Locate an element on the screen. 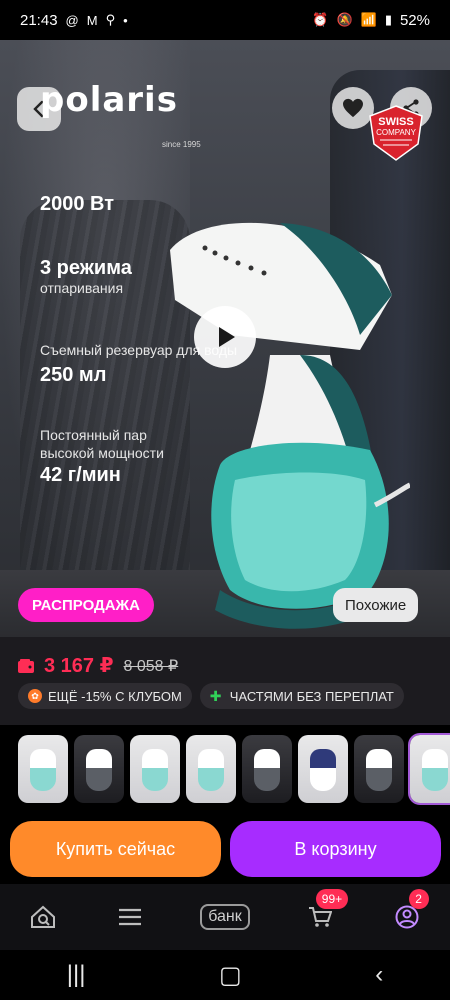 The image size is (450, 1000). spec-power: 2000 Вт is located at coordinates (77, 204).